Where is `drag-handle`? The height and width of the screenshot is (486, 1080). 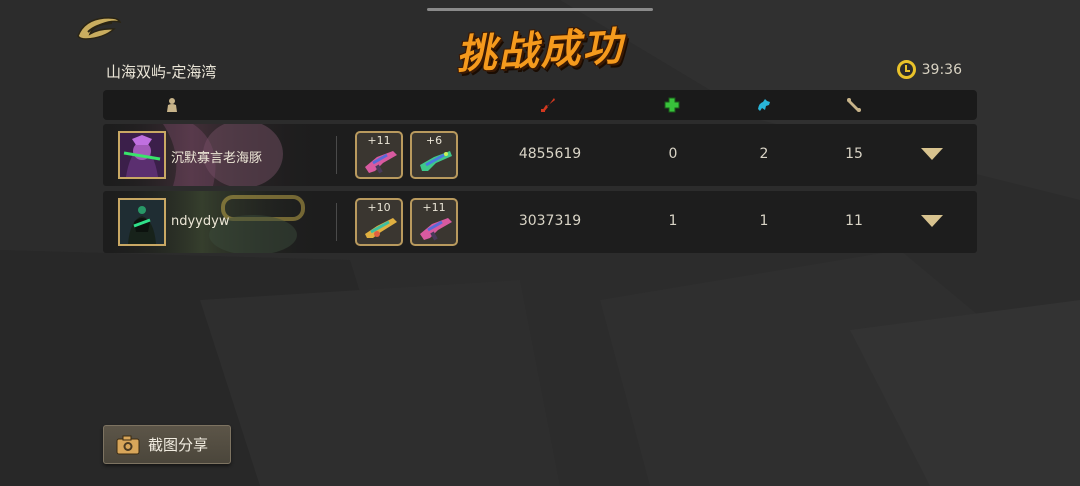 drag-handle is located at coordinates (540, 9).